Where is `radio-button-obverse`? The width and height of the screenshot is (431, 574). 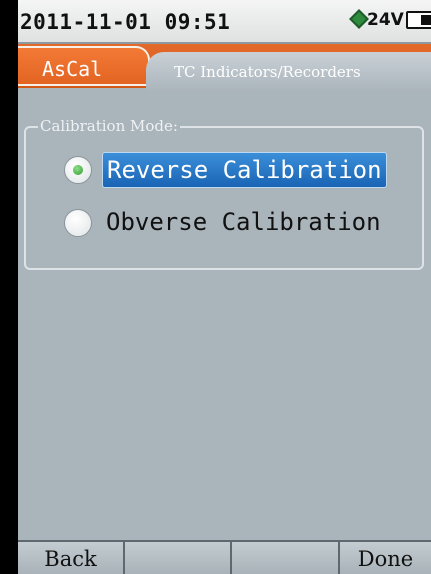
radio-button-obverse is located at coordinates (78, 223).